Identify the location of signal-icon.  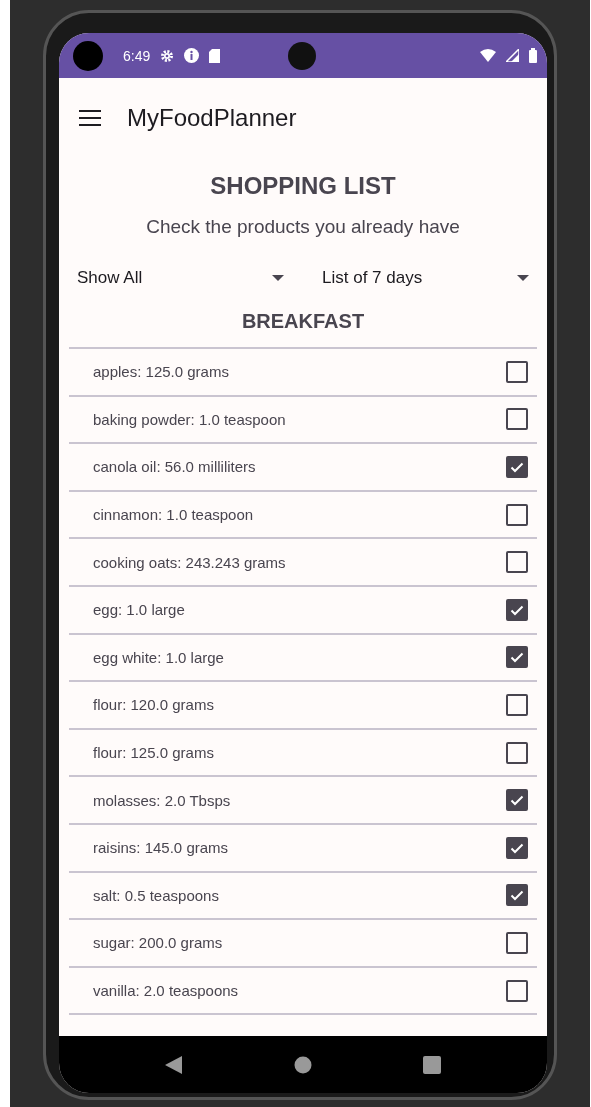
(512, 55).